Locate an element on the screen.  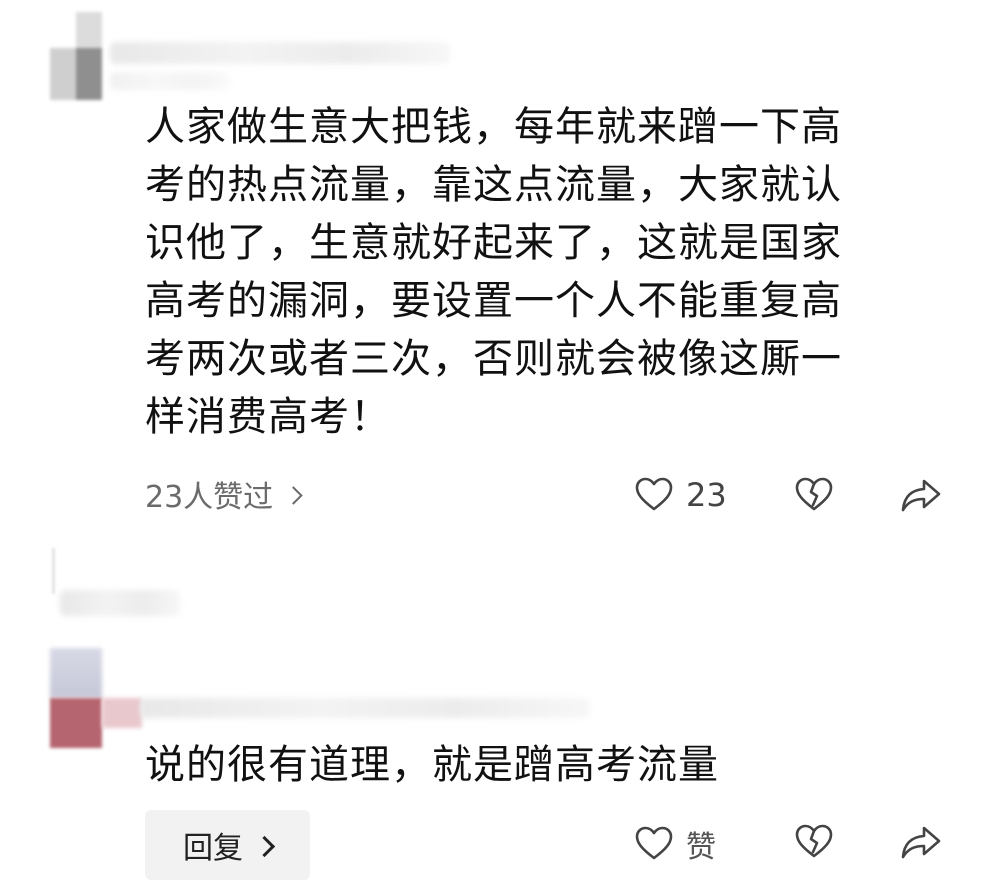
comment-text-line: 识他了，生意就好起来了，这就是国家 is located at coordinates (493, 243).